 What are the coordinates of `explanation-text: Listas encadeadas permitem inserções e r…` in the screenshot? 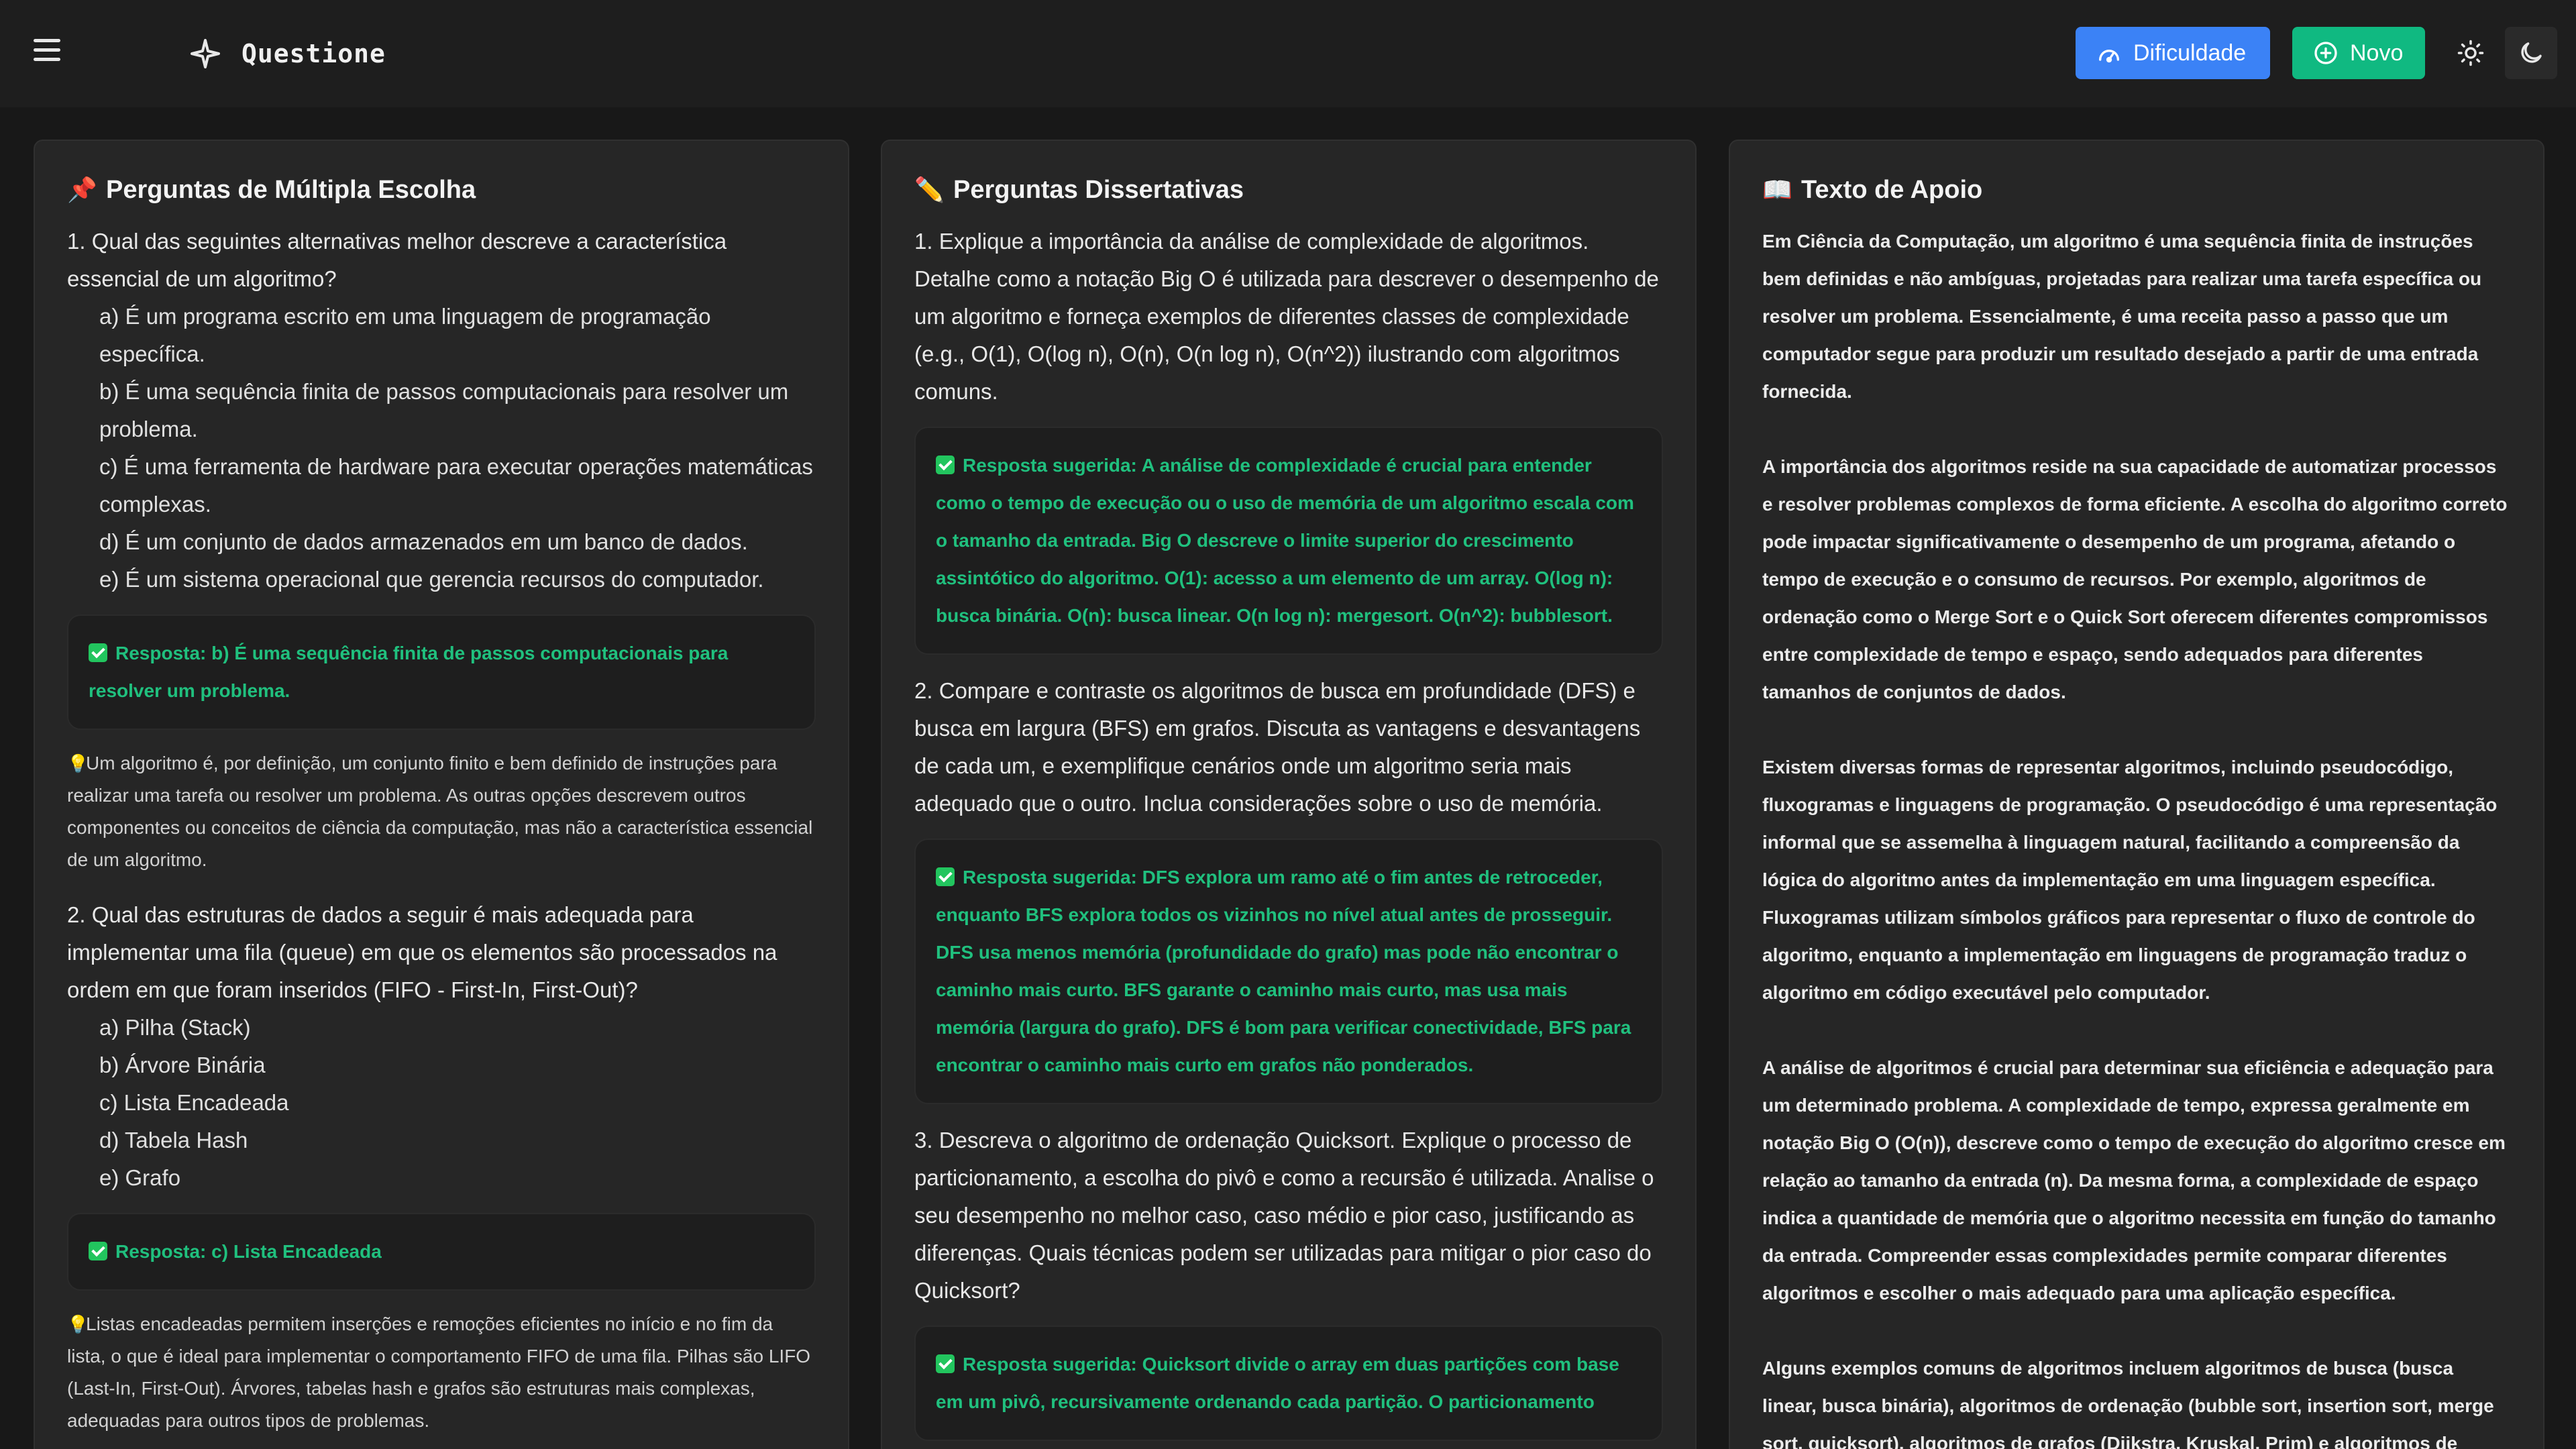 It's located at (439, 1372).